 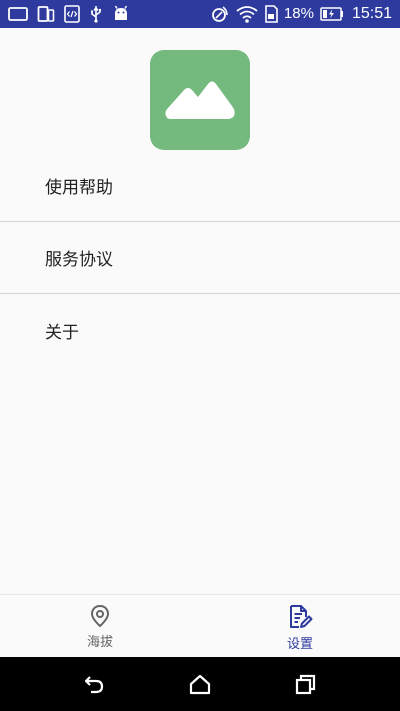 I want to click on mountain-icon, so click(x=200, y=100).